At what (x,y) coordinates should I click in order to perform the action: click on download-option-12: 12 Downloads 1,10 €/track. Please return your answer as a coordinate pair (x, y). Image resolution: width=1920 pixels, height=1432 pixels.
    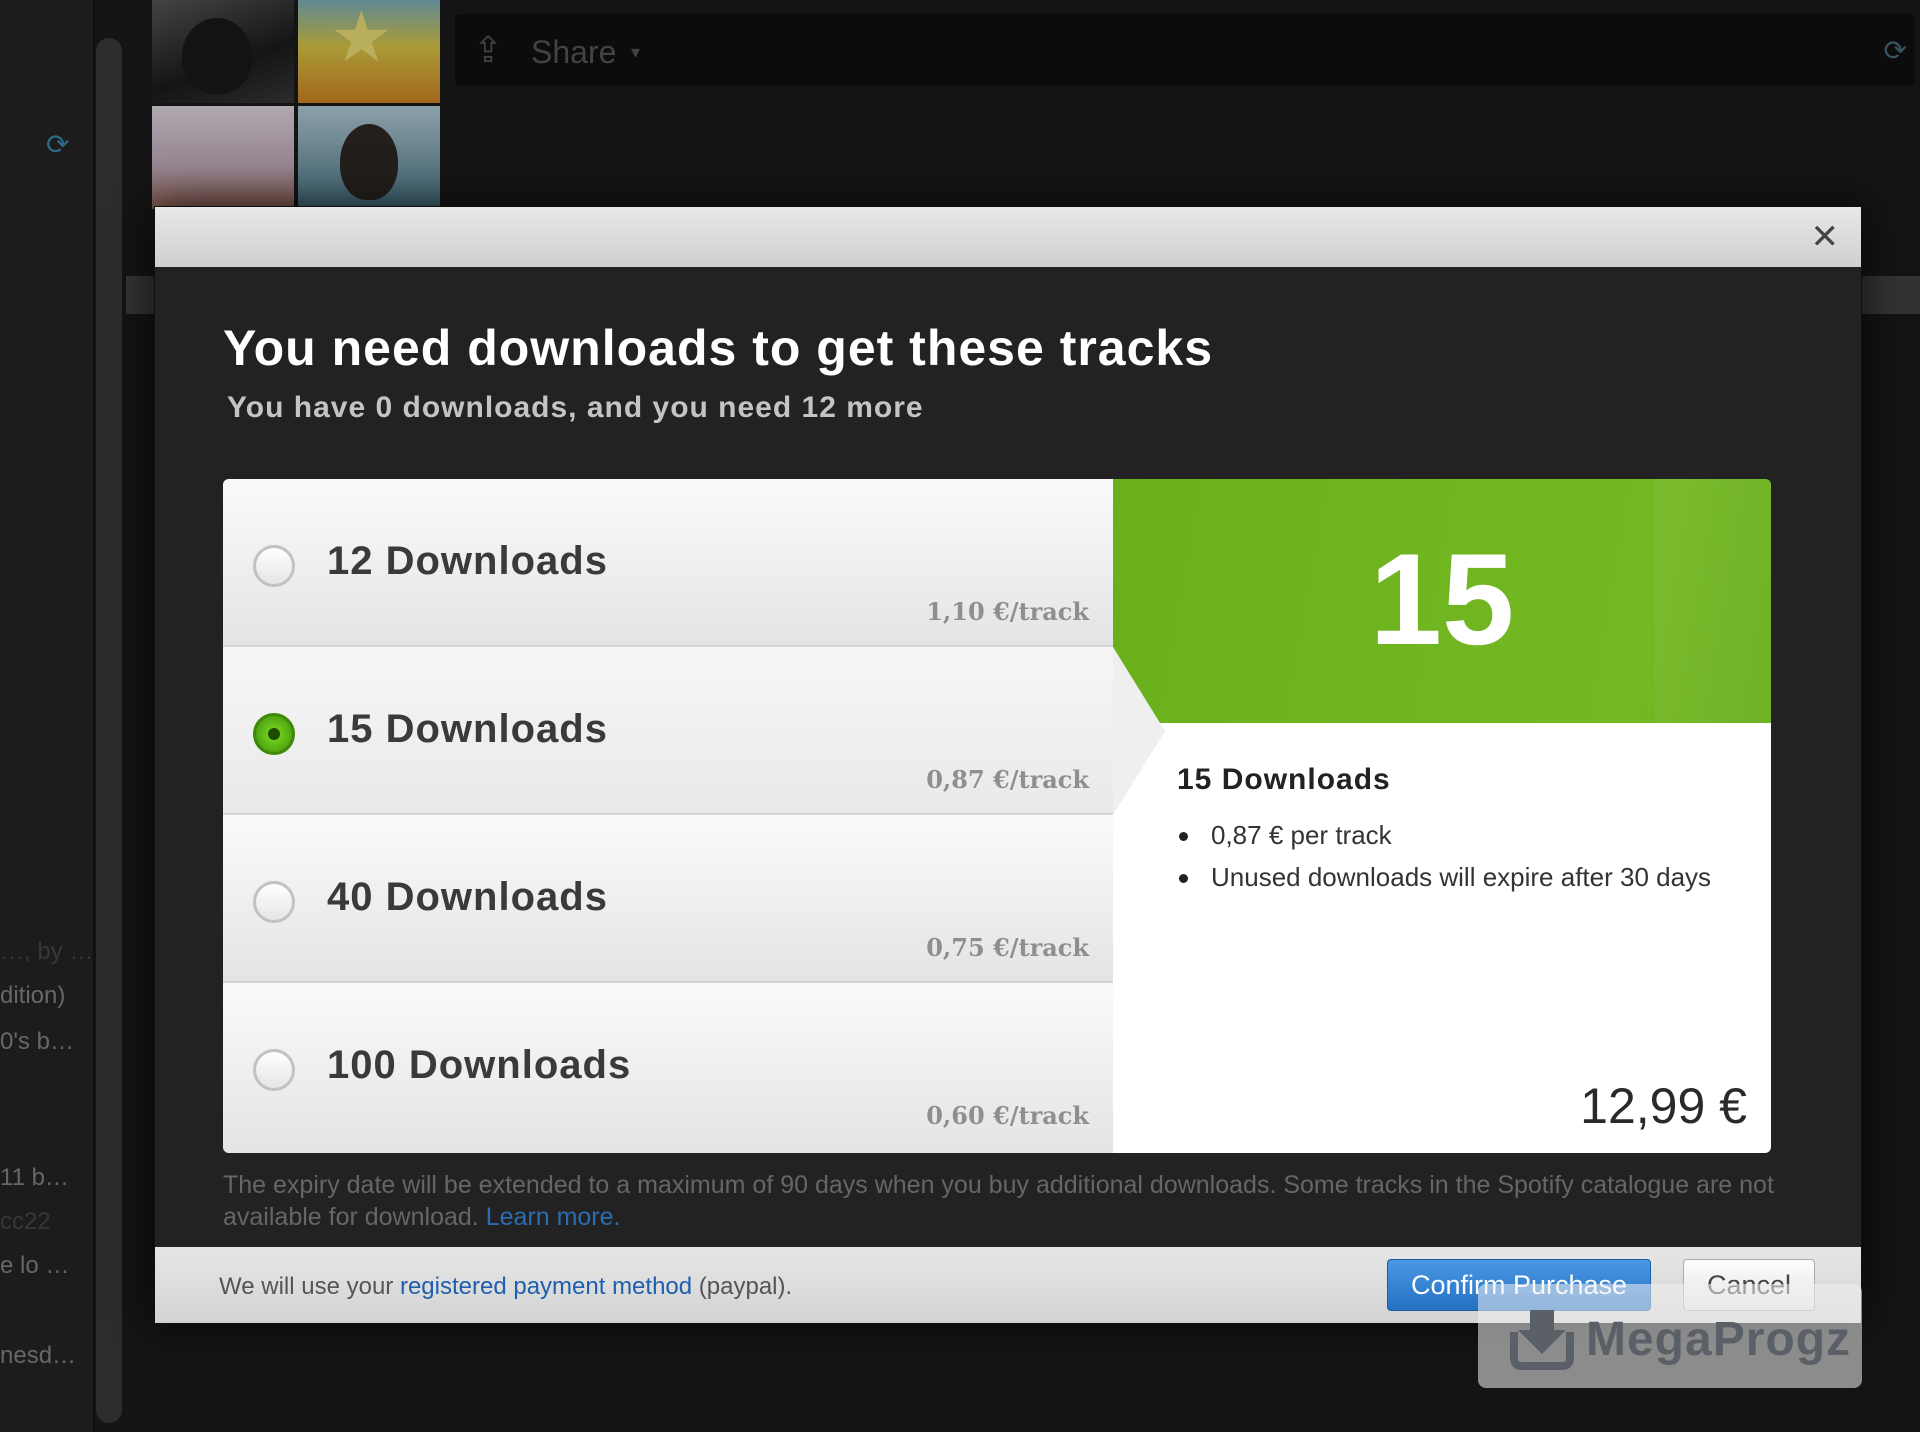
    Looking at the image, I should click on (668, 563).